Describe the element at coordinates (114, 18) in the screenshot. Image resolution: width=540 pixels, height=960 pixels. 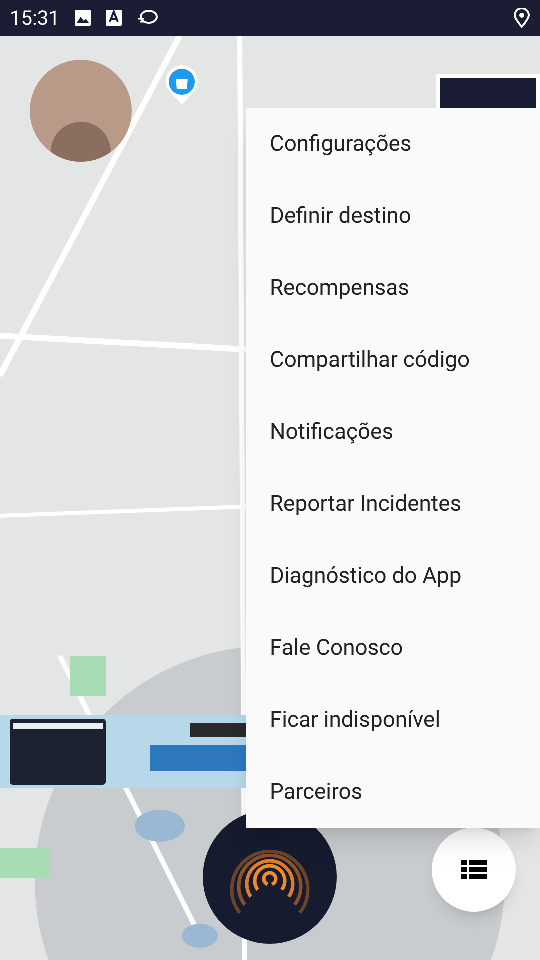
I see `font-icon` at that location.